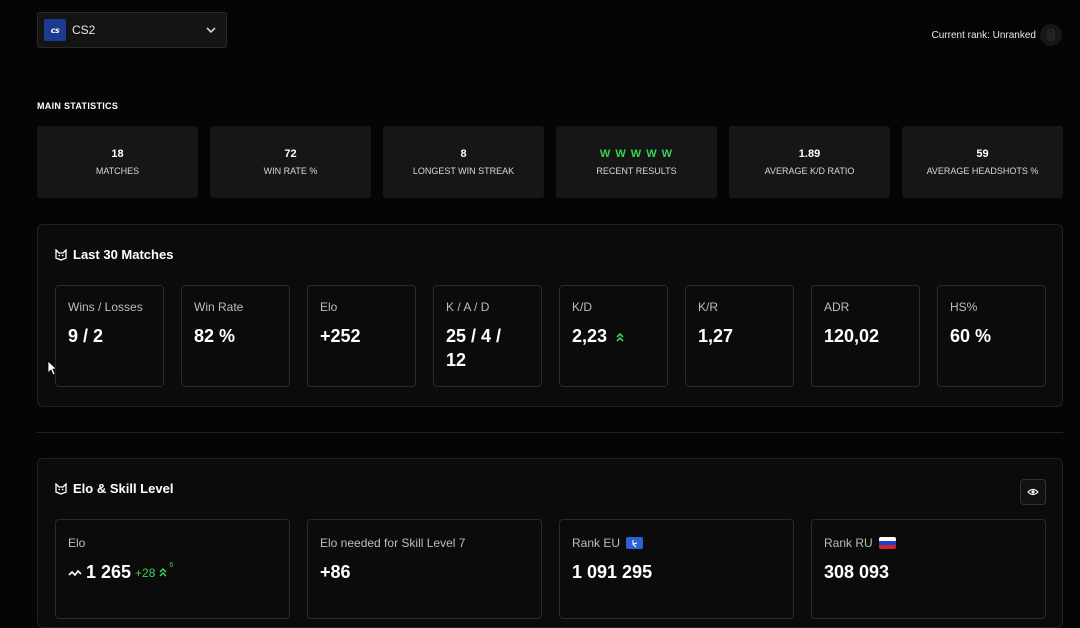  What do you see at coordinates (463, 162) in the screenshot?
I see `stat-card-longest-win-streak: 8 LONGEST WIN STREAK` at bounding box center [463, 162].